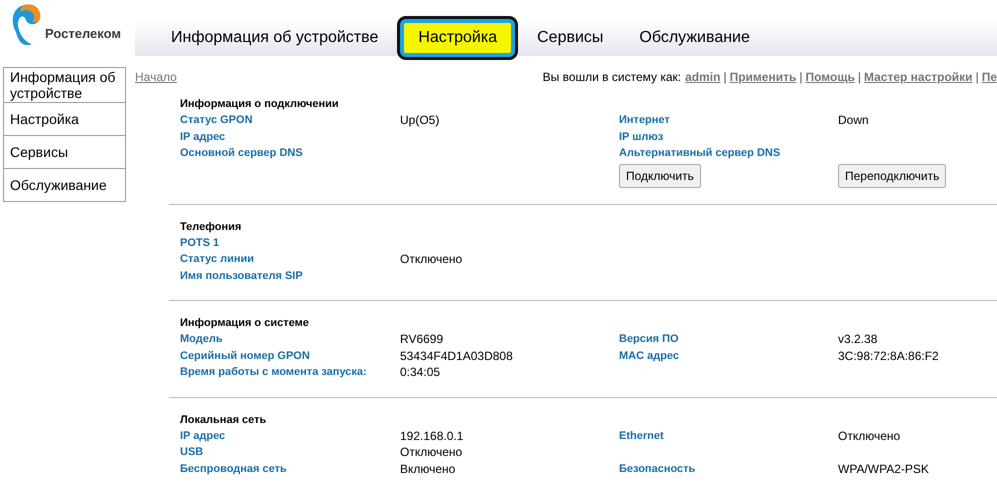 The height and width of the screenshot is (484, 997). I want to click on field-label: Статус GPON, so click(216, 120).